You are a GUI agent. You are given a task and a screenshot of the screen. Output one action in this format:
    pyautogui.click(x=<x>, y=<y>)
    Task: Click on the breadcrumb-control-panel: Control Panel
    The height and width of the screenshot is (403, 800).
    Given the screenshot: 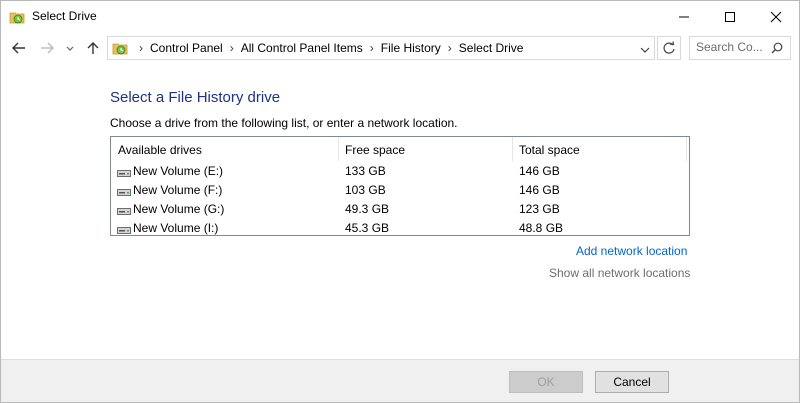 What is the action you would take?
    pyautogui.click(x=186, y=48)
    